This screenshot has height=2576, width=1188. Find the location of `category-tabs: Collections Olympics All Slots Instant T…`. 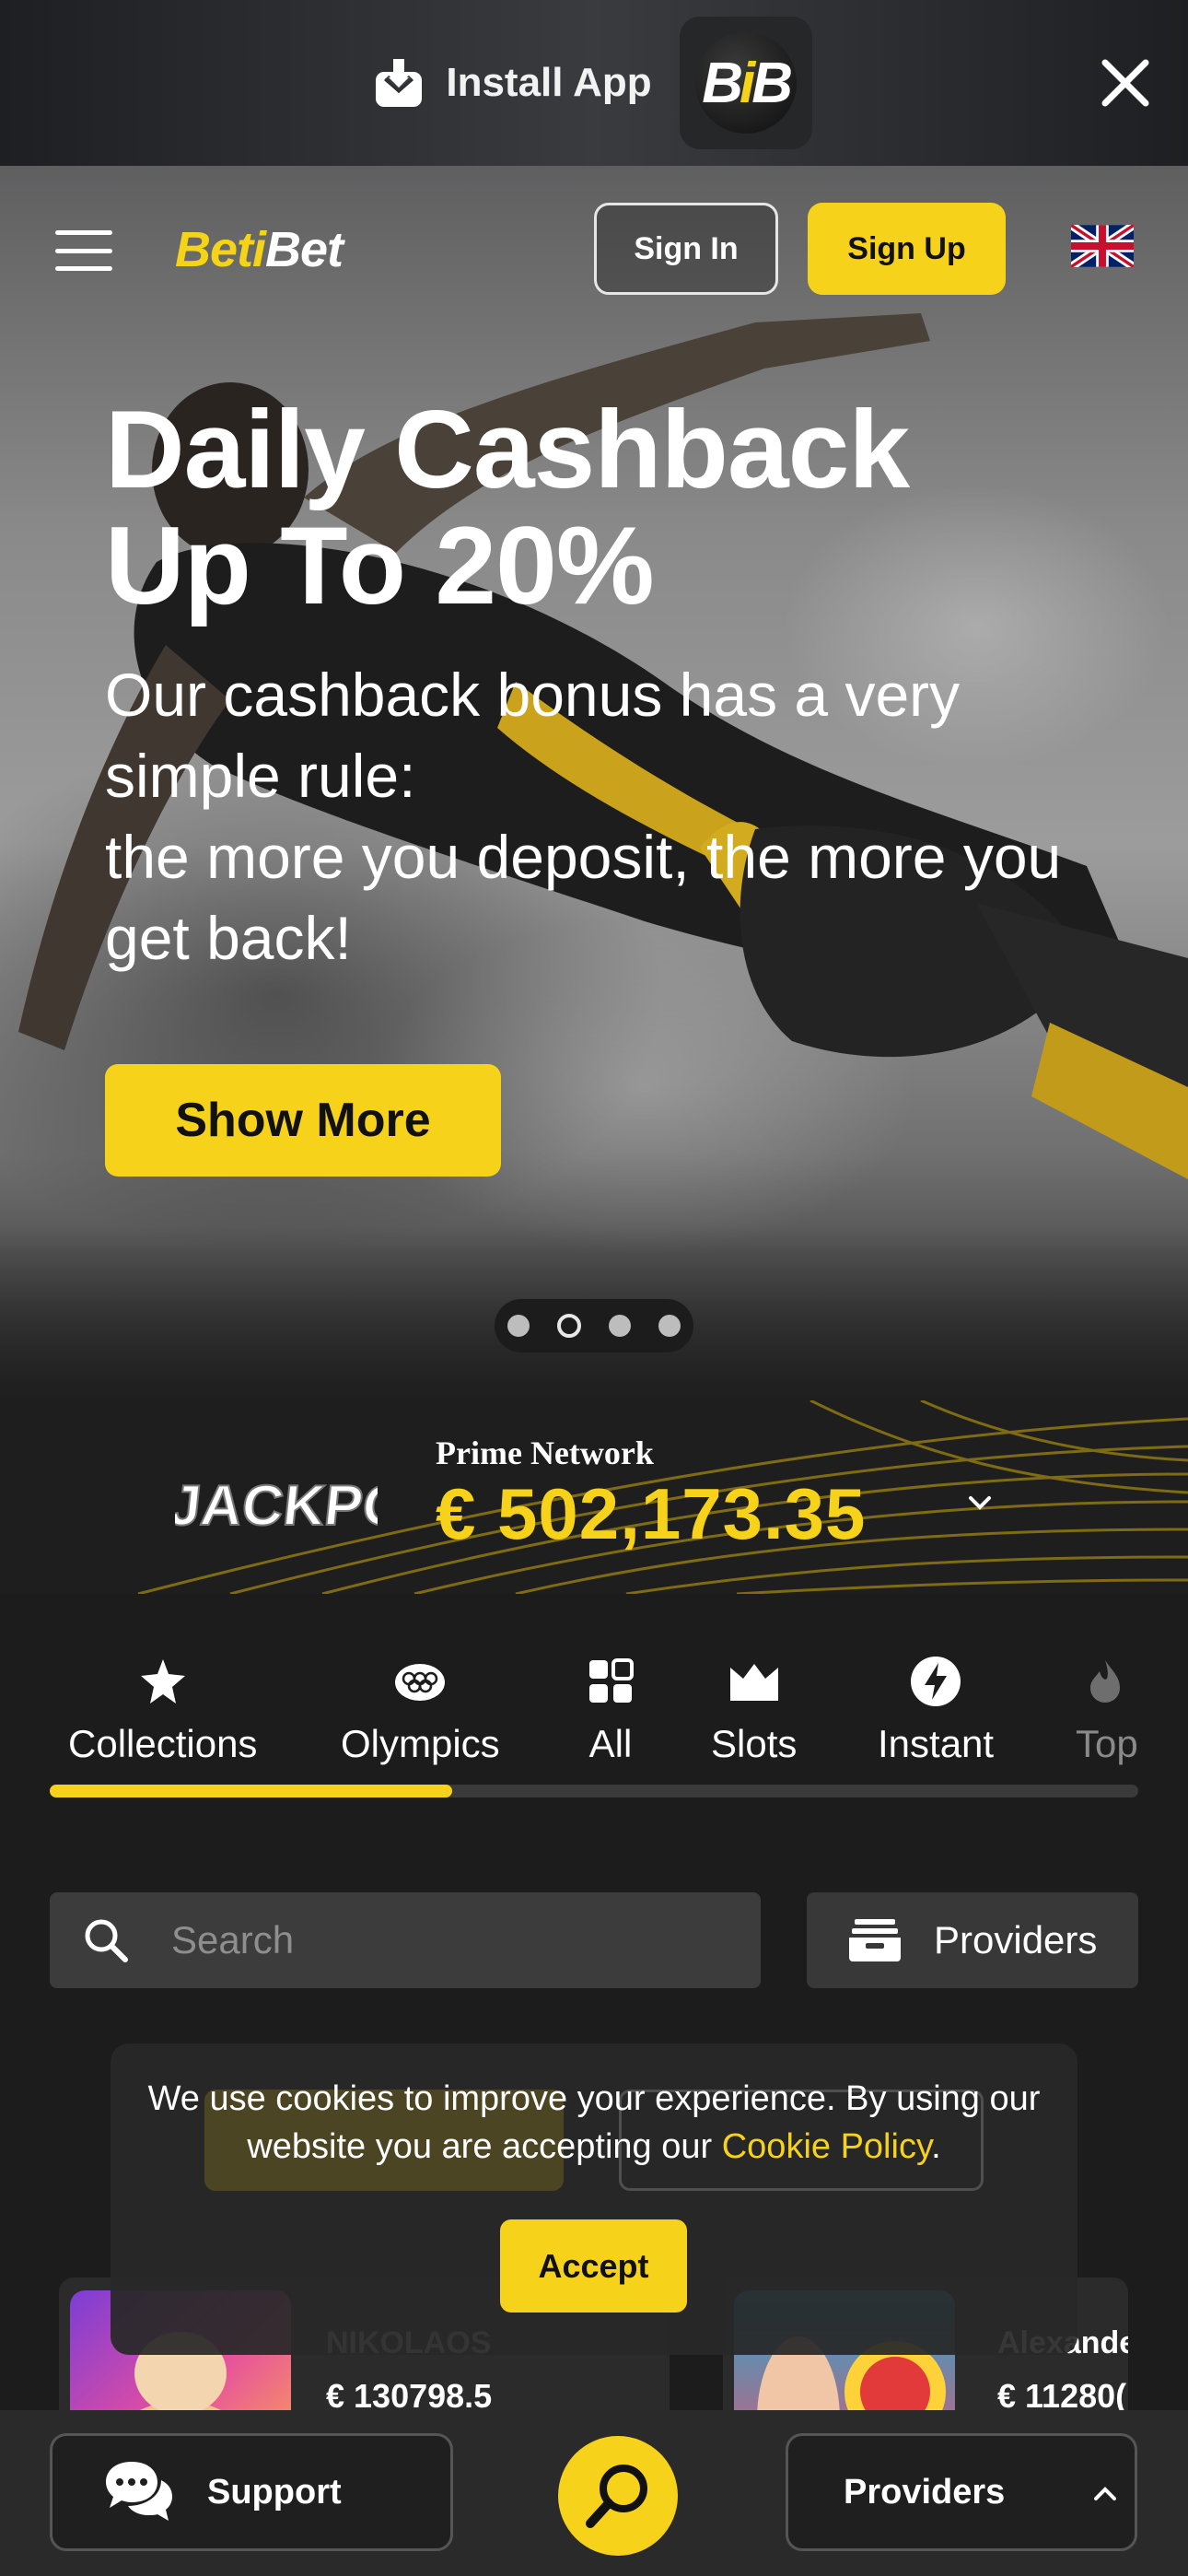

category-tabs: Collections Olympics All Slots Instant T… is located at coordinates (594, 1695).